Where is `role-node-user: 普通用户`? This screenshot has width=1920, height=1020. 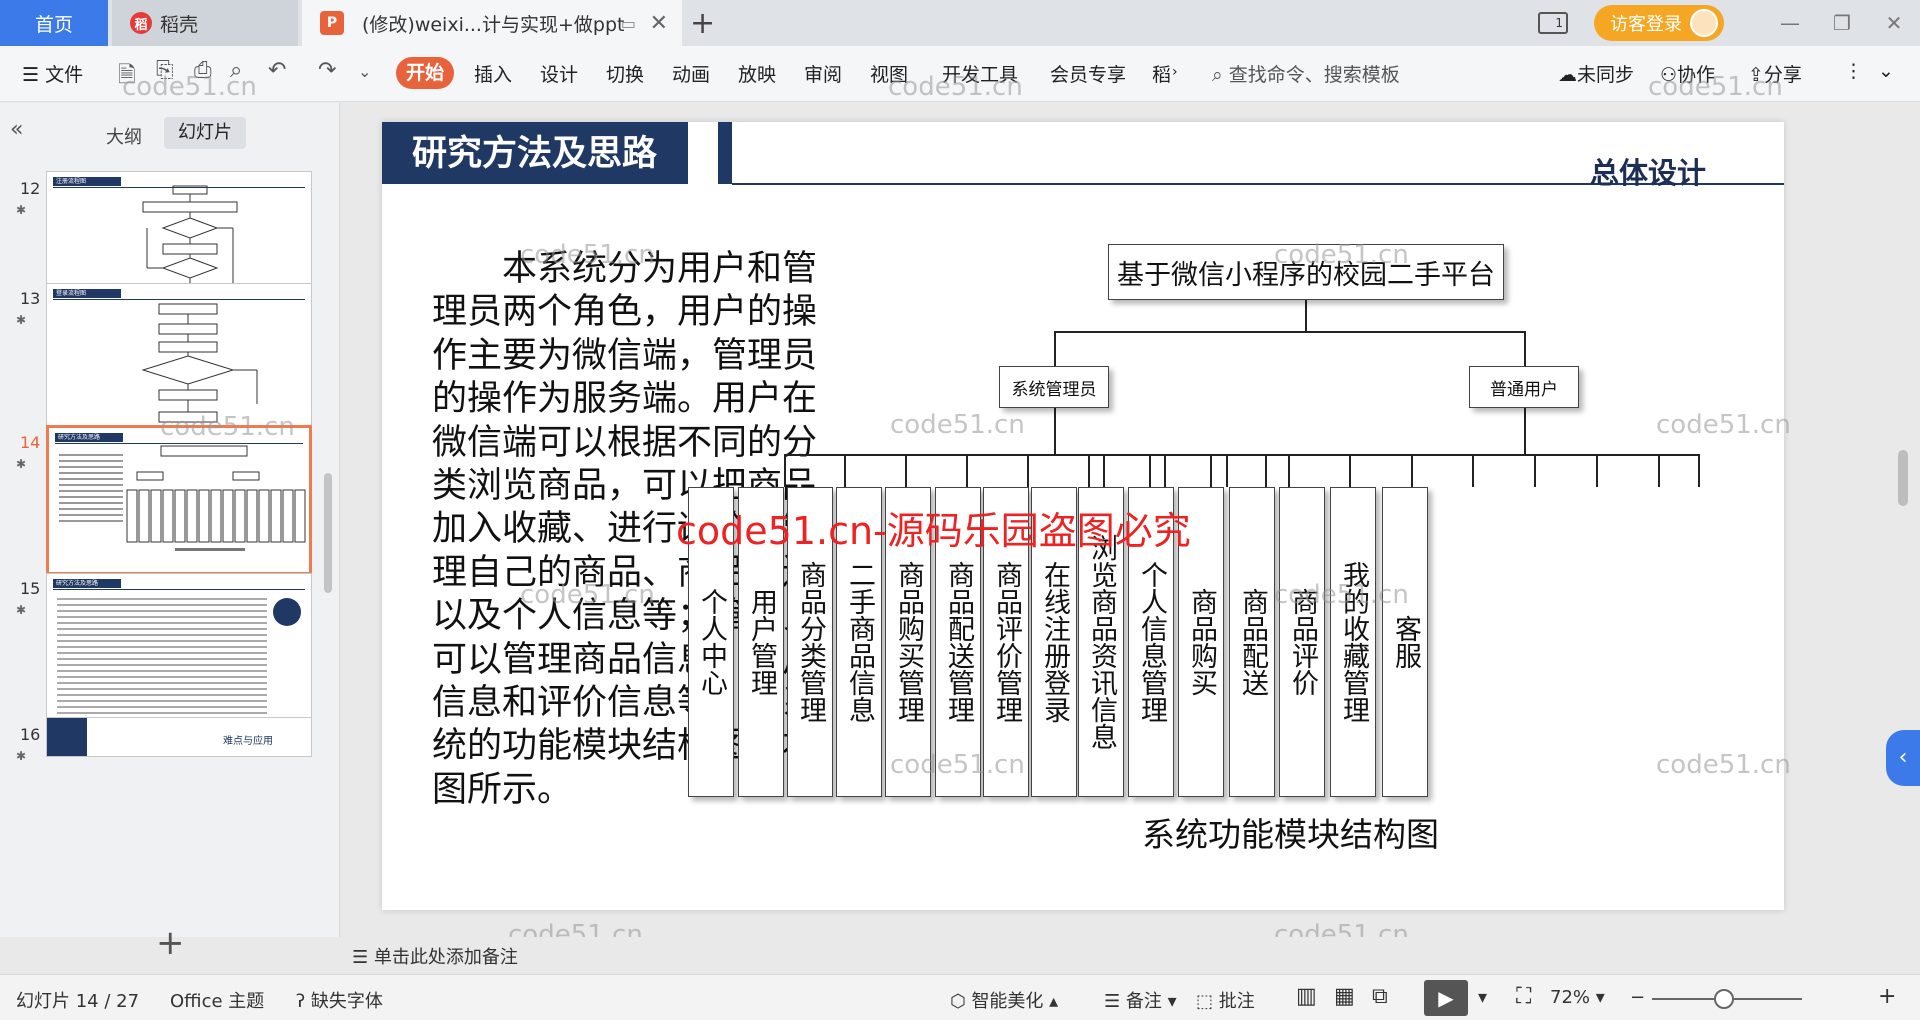
role-node-user: 普通用户 is located at coordinates (1524, 387).